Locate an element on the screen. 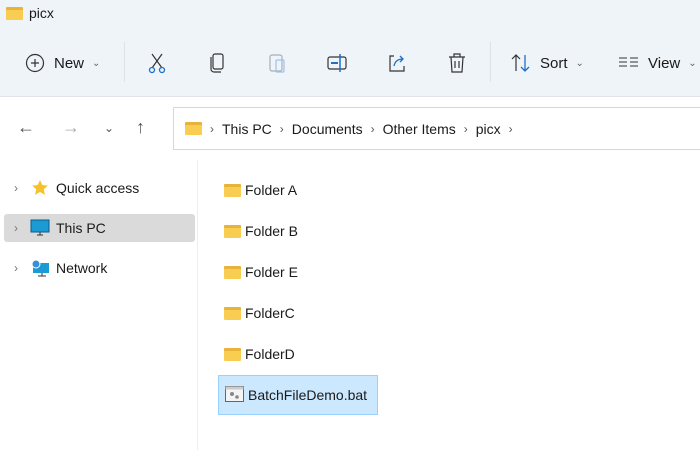 This screenshot has height=450, width=700. view-button: View ⌄ is located at coordinates (657, 63).